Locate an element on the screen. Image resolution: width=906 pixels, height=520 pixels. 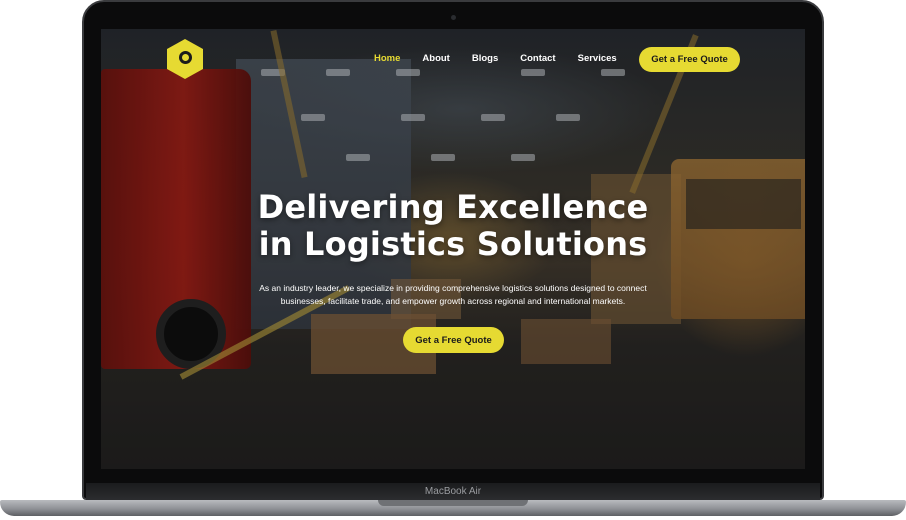
camera-icon is located at coordinates (453, 17).